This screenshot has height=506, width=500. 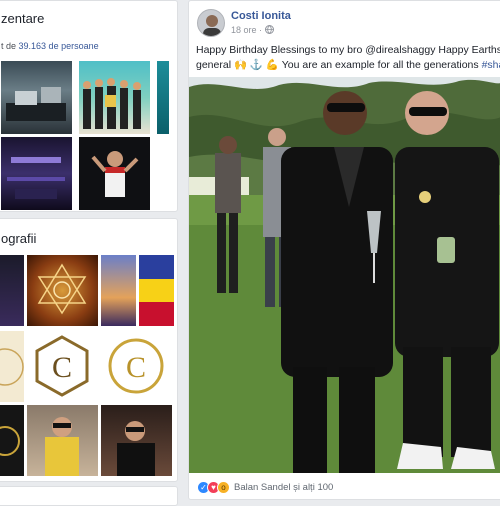 I want to click on featured-photo-stage, so click(x=36, y=97).